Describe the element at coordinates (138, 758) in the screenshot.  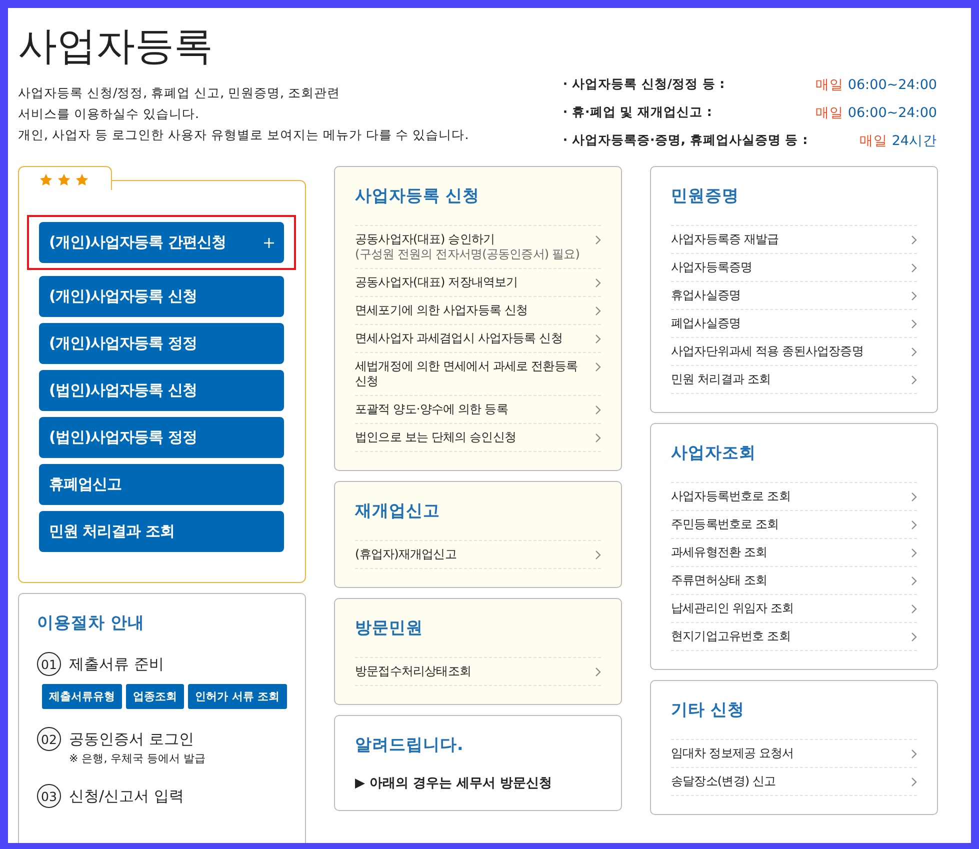
I see `step-note: ※ 은행, 우체국 등에서 발급` at that location.